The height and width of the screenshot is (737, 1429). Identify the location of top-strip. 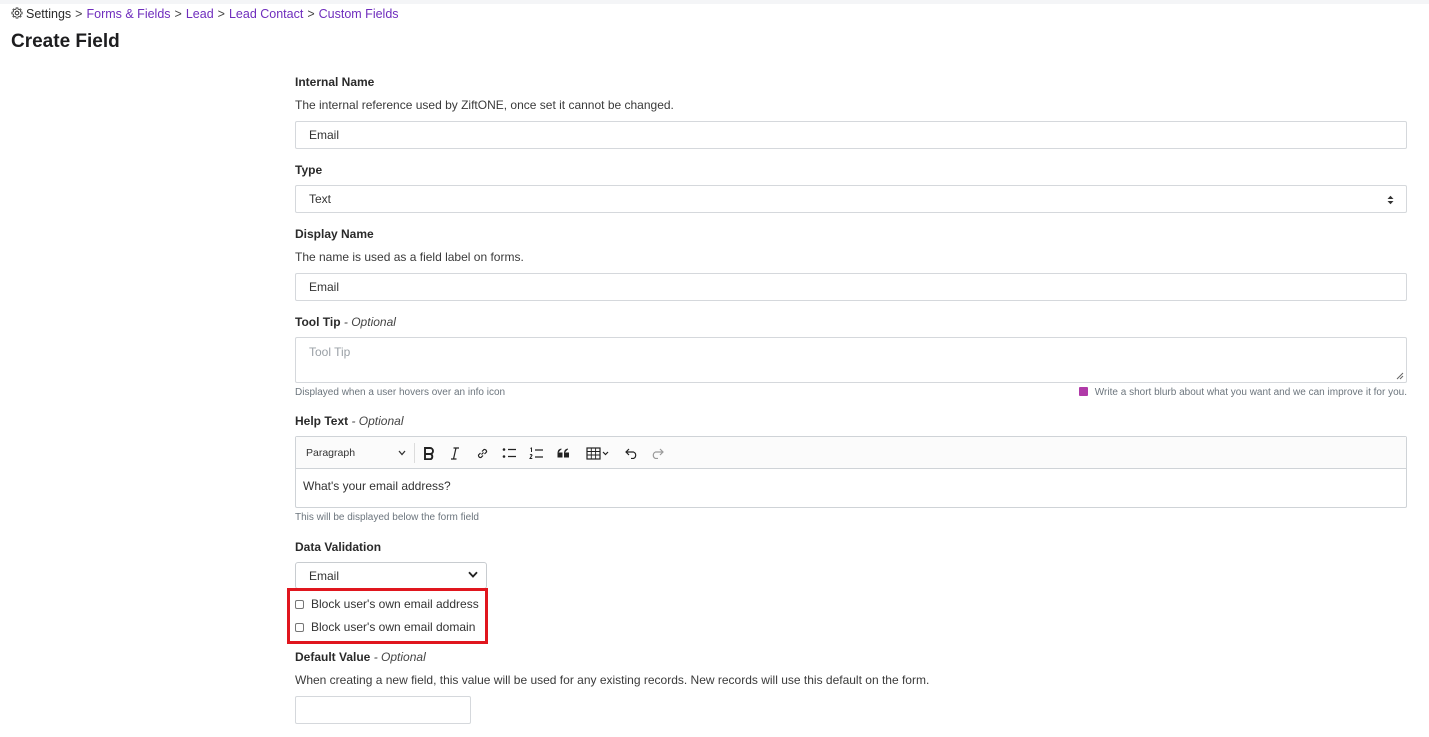
(714, 2).